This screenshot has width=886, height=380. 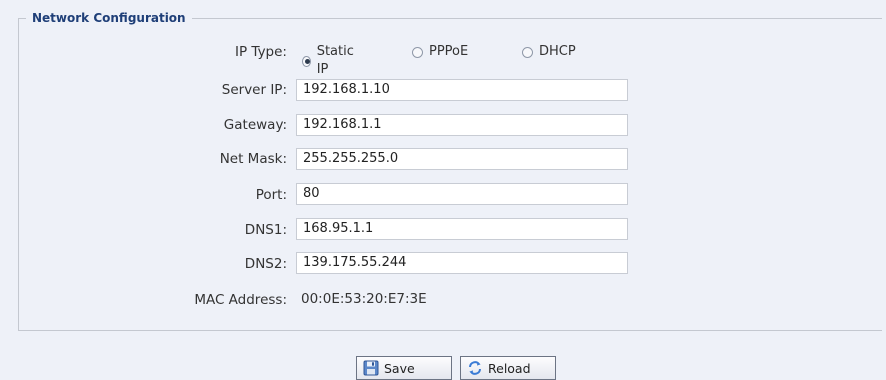 What do you see at coordinates (306, 61) in the screenshot?
I see `radio-checked-icon` at bounding box center [306, 61].